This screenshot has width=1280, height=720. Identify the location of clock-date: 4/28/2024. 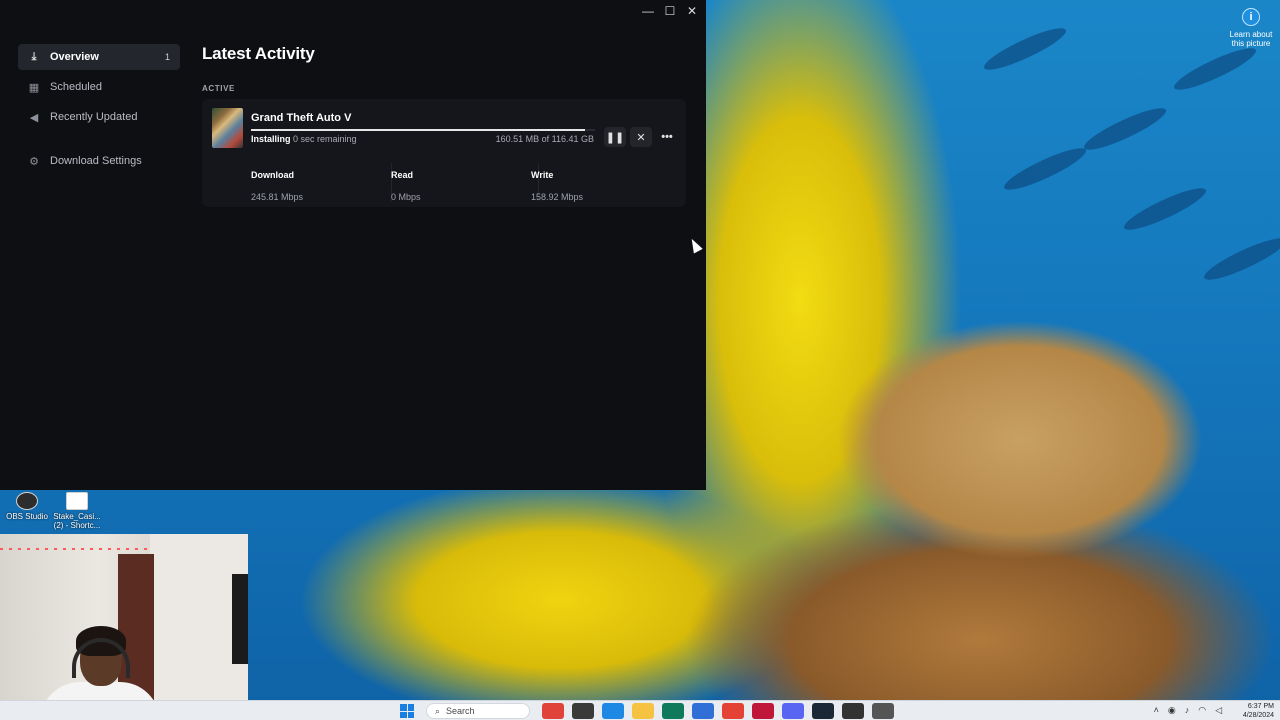
(1258, 715).